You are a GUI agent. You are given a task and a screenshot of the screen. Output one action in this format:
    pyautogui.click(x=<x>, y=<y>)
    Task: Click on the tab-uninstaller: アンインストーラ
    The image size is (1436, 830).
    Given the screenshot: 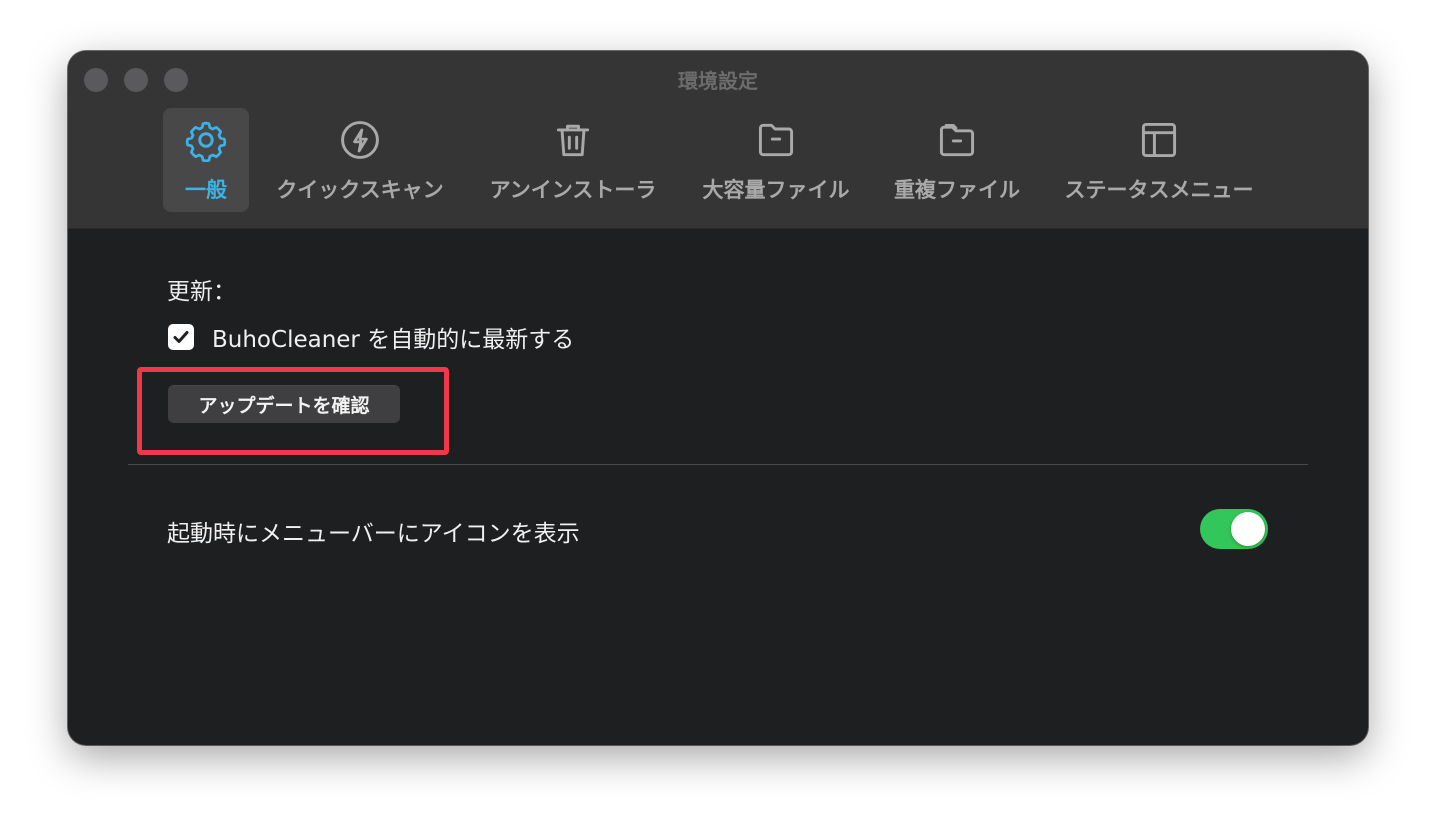 What is the action you would take?
    pyautogui.click(x=573, y=160)
    